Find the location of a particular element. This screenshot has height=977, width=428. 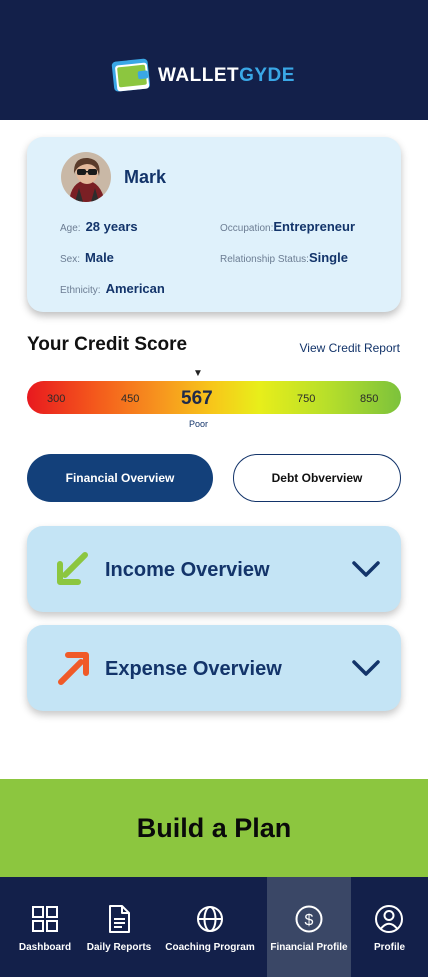

age-field: Age: 28 years is located at coordinates (99, 226).